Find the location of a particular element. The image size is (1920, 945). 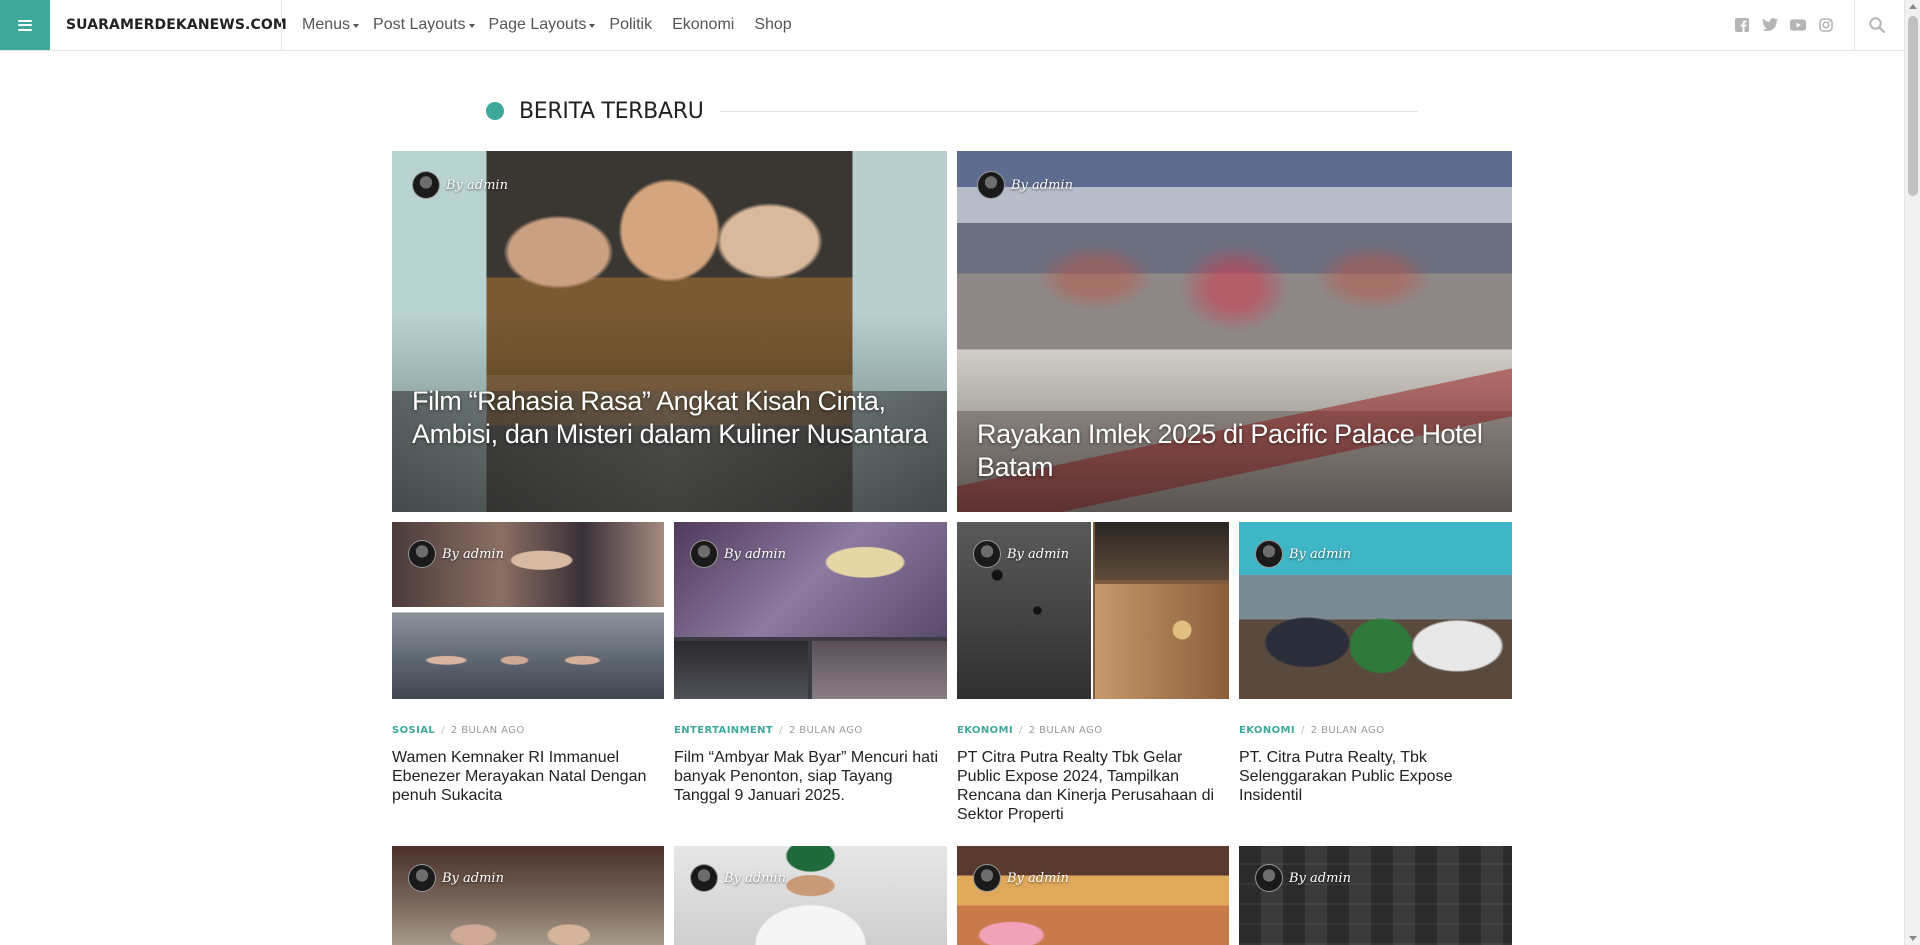

scrollbar-thumb is located at coordinates (1913, 106).